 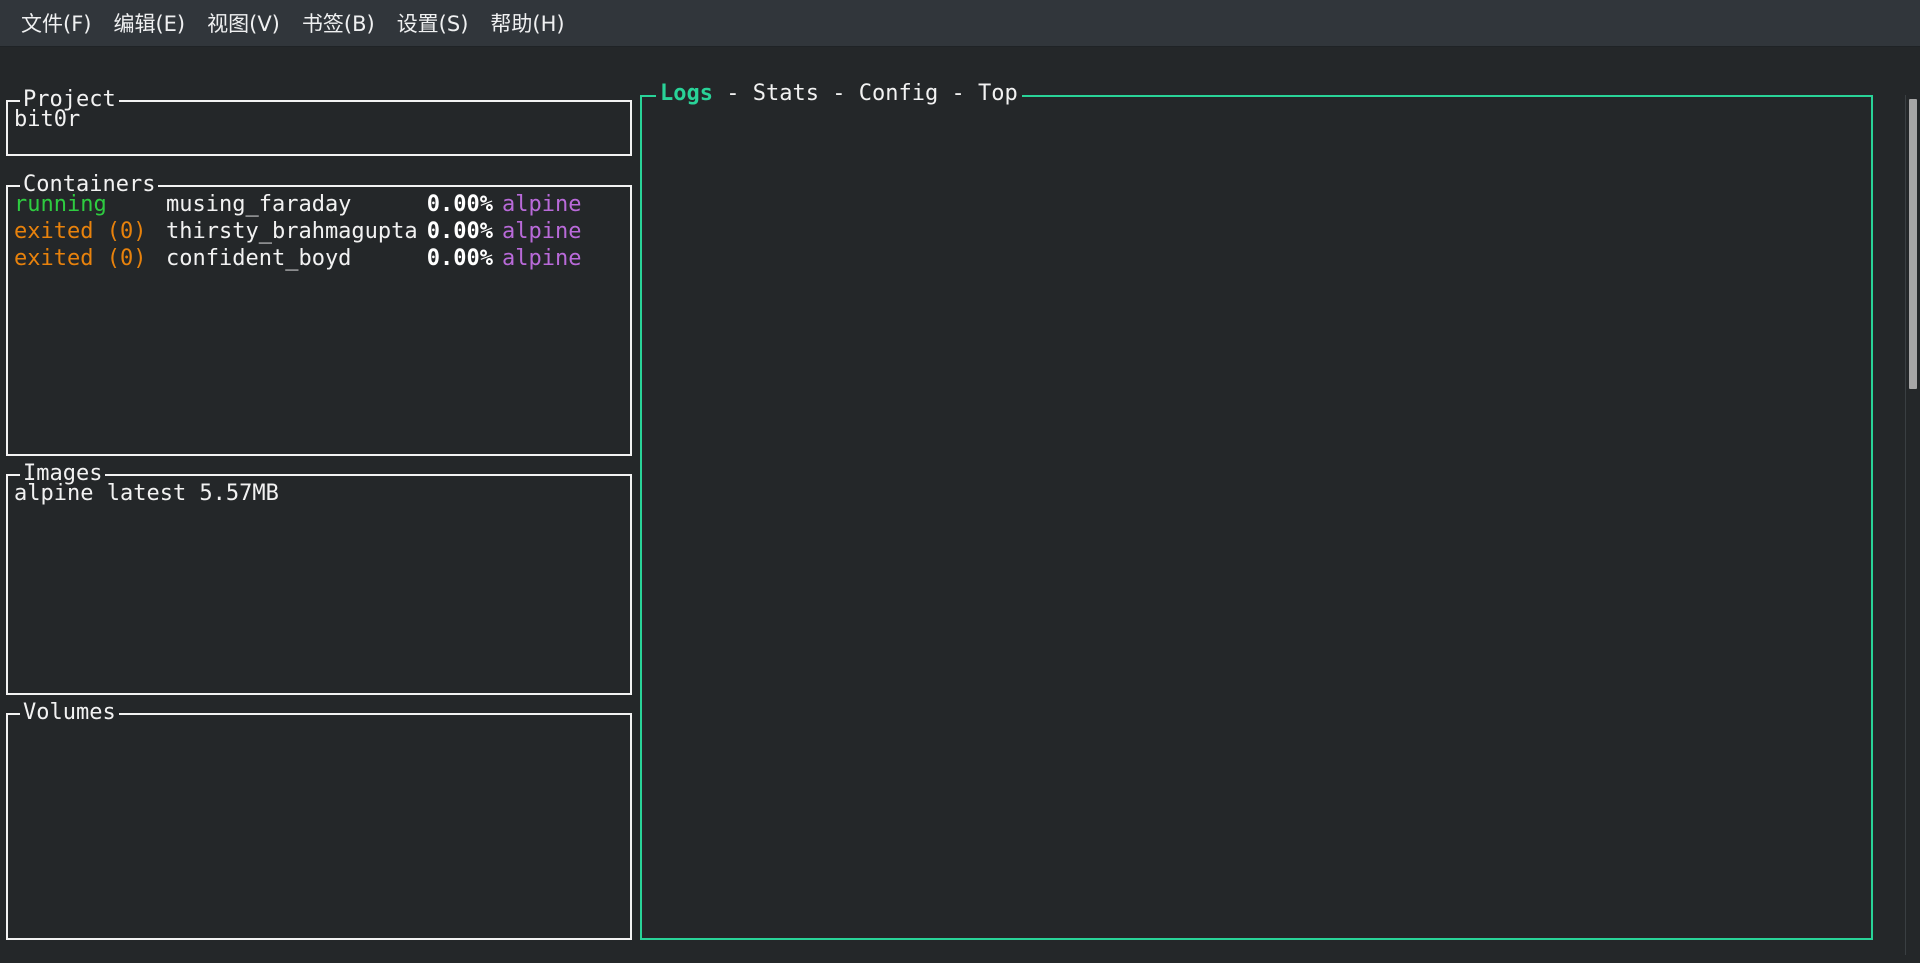 I want to click on volumes-panel: Volumes, so click(x=319, y=821).